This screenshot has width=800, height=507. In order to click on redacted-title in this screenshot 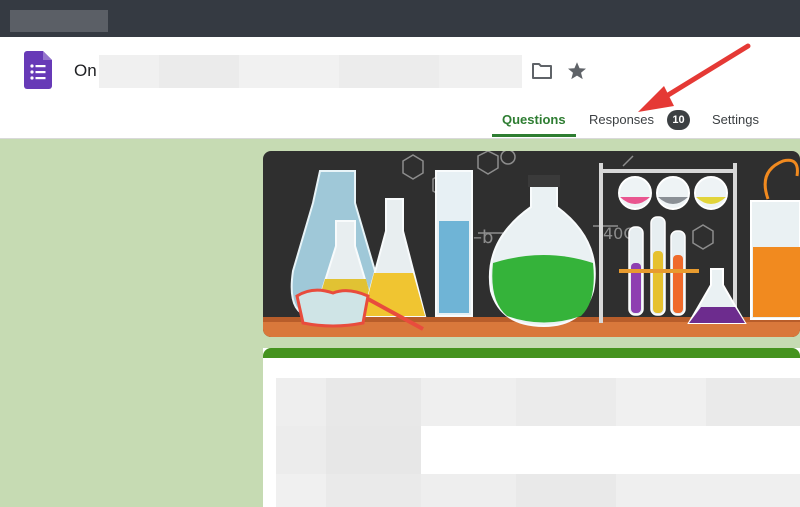, I will do `click(310, 71)`.